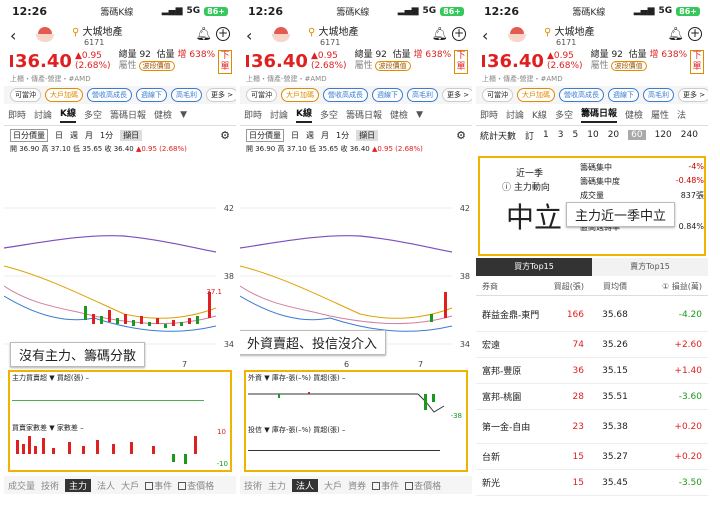 The image size is (720, 526). I want to click on bottom-tabs: 技術 主力 法人 大戶 資券 事件 查價格, so click(356, 485).